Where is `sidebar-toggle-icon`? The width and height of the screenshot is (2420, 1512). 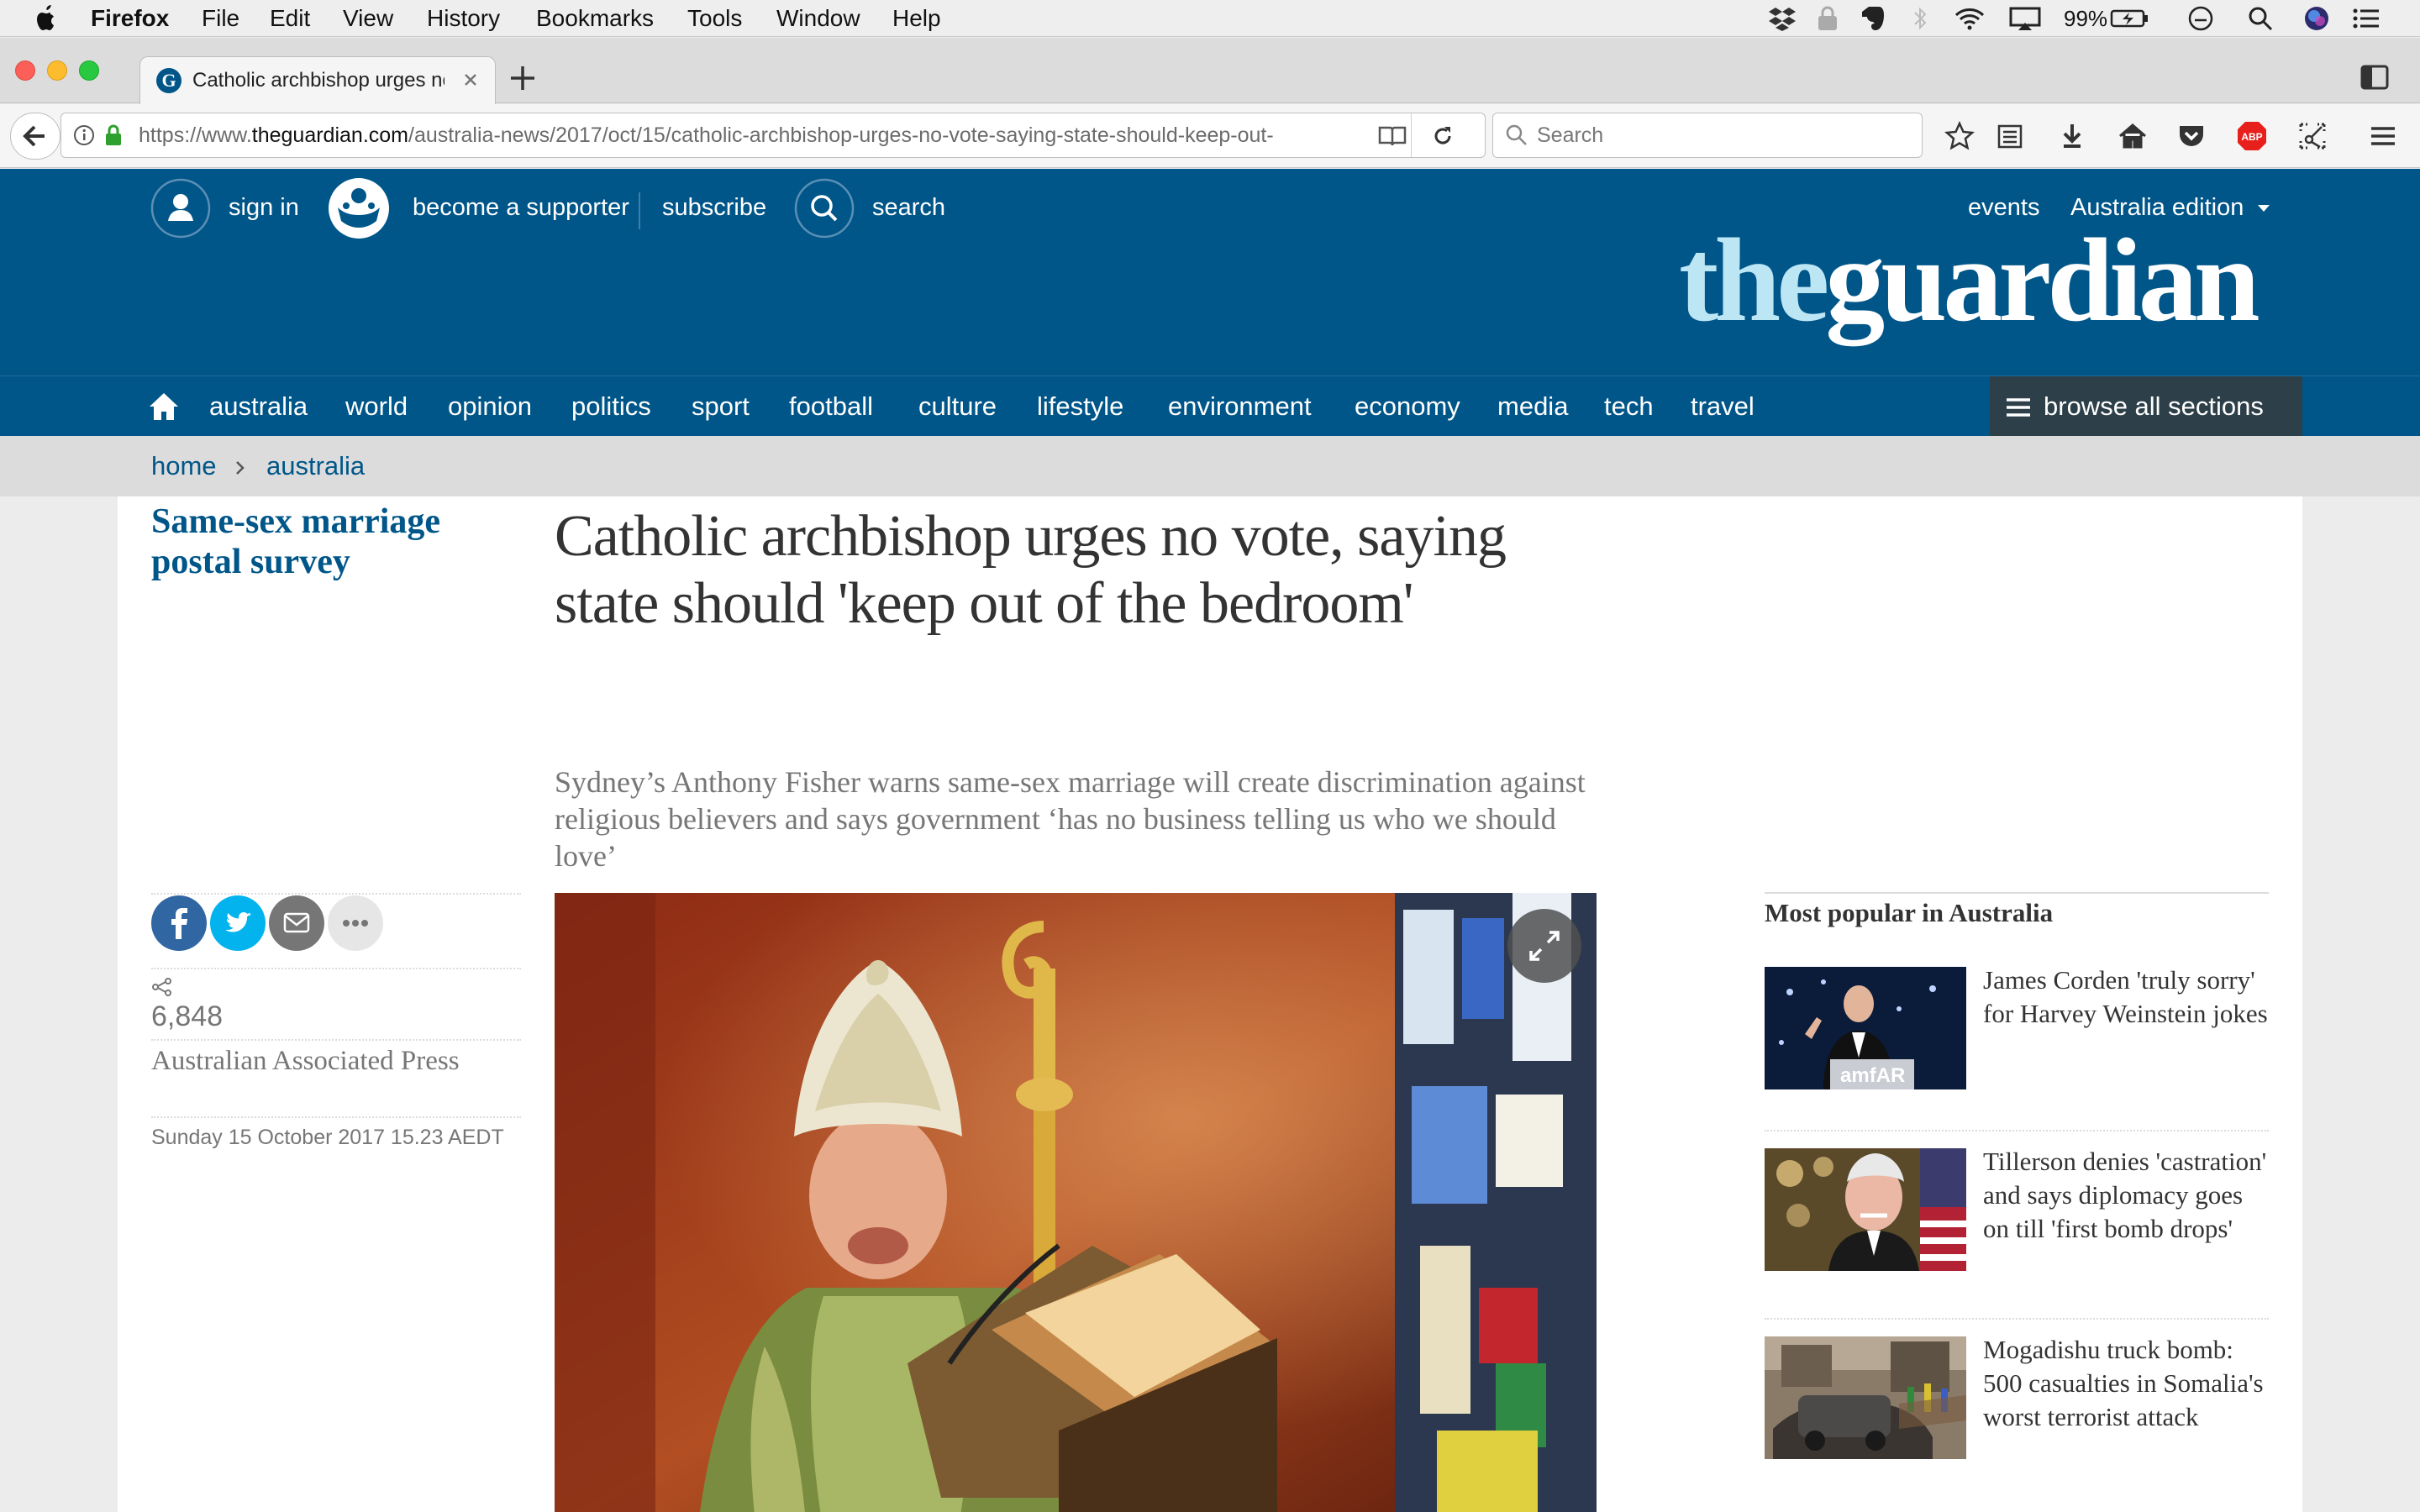
sidebar-toggle-icon is located at coordinates (2375, 77).